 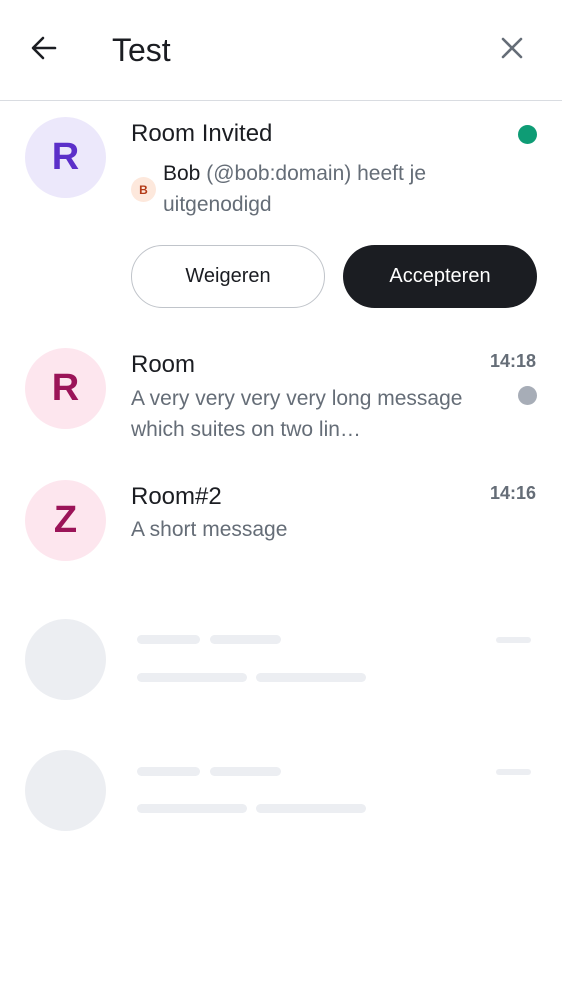 What do you see at coordinates (163, 364) in the screenshot?
I see `room-name: Room` at bounding box center [163, 364].